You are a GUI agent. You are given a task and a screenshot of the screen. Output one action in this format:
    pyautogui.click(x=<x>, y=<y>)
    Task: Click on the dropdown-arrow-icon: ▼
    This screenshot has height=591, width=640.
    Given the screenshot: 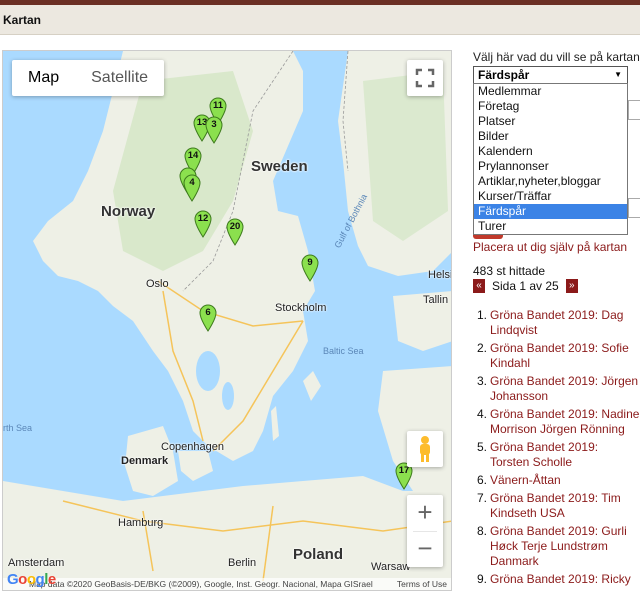 What is the action you would take?
    pyautogui.click(x=618, y=74)
    